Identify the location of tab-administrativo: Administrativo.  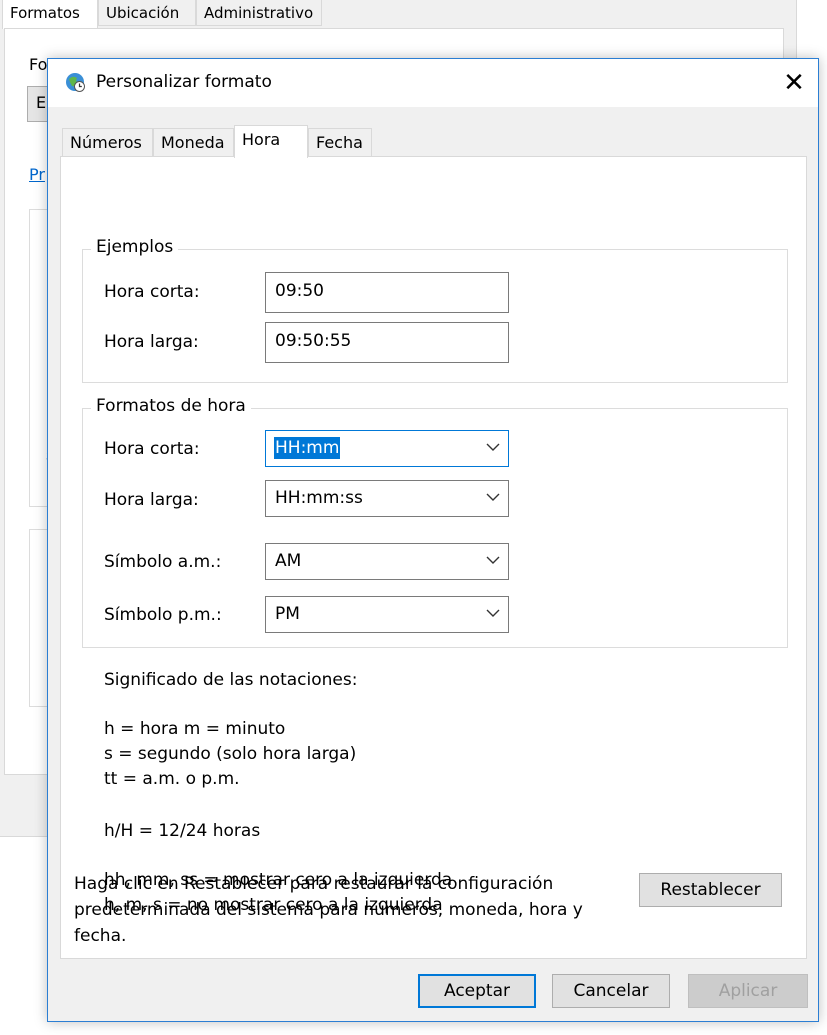
(259, 13).